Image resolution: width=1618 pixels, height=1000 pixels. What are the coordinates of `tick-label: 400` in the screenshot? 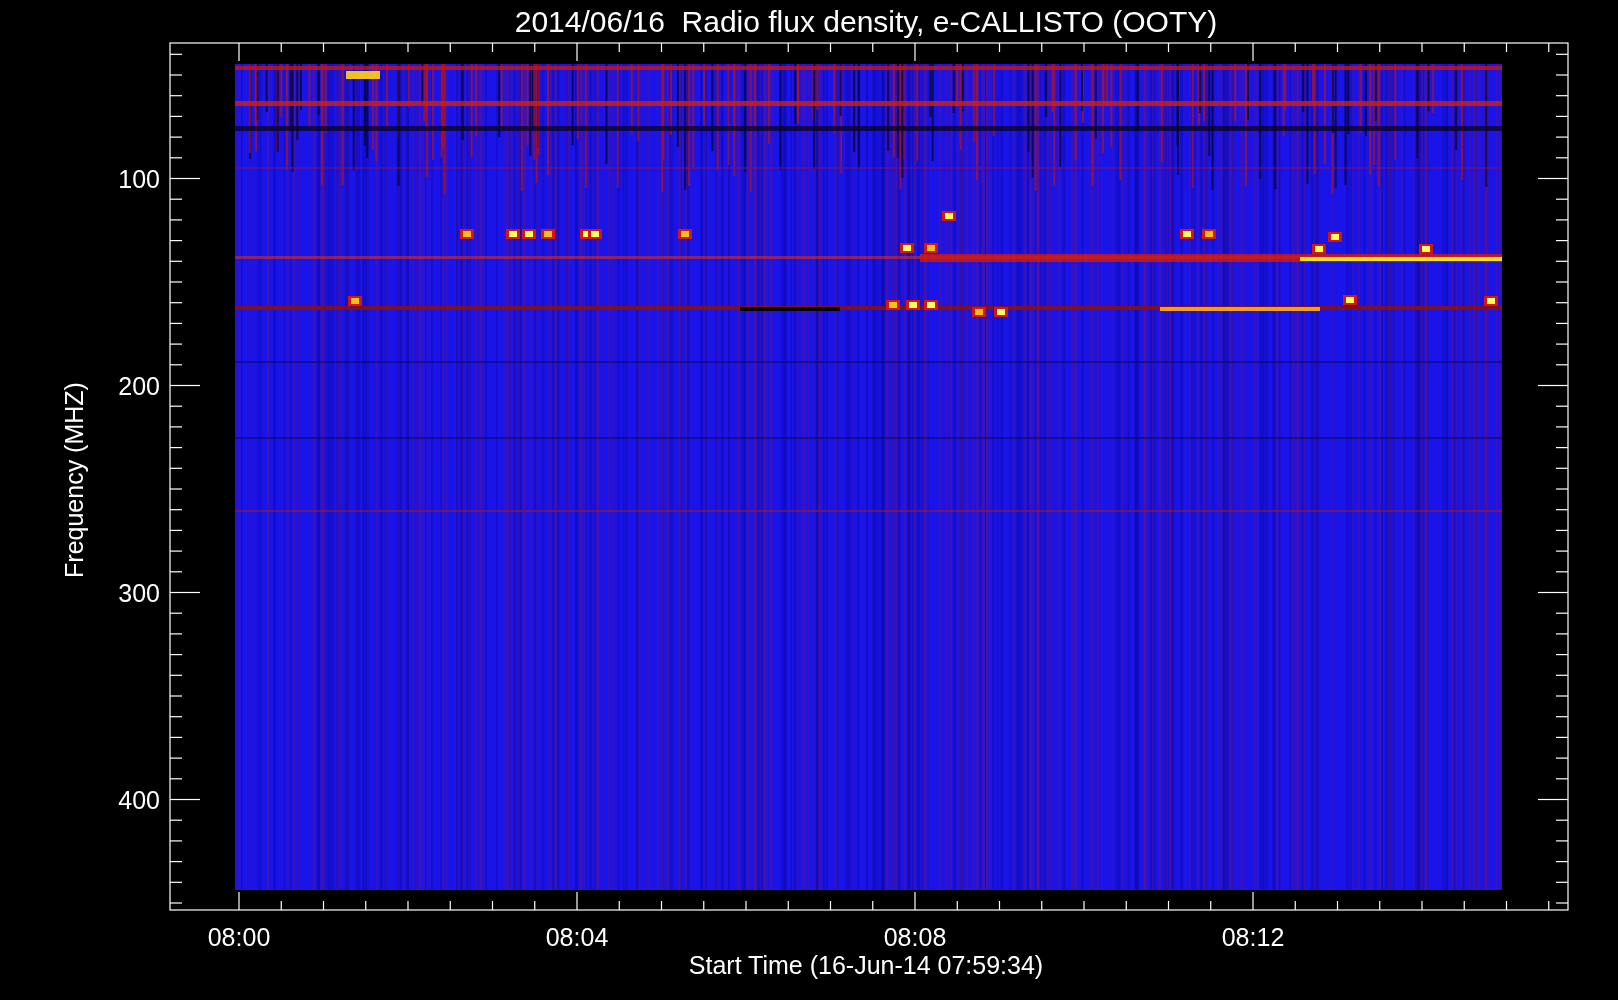 It's located at (139, 799).